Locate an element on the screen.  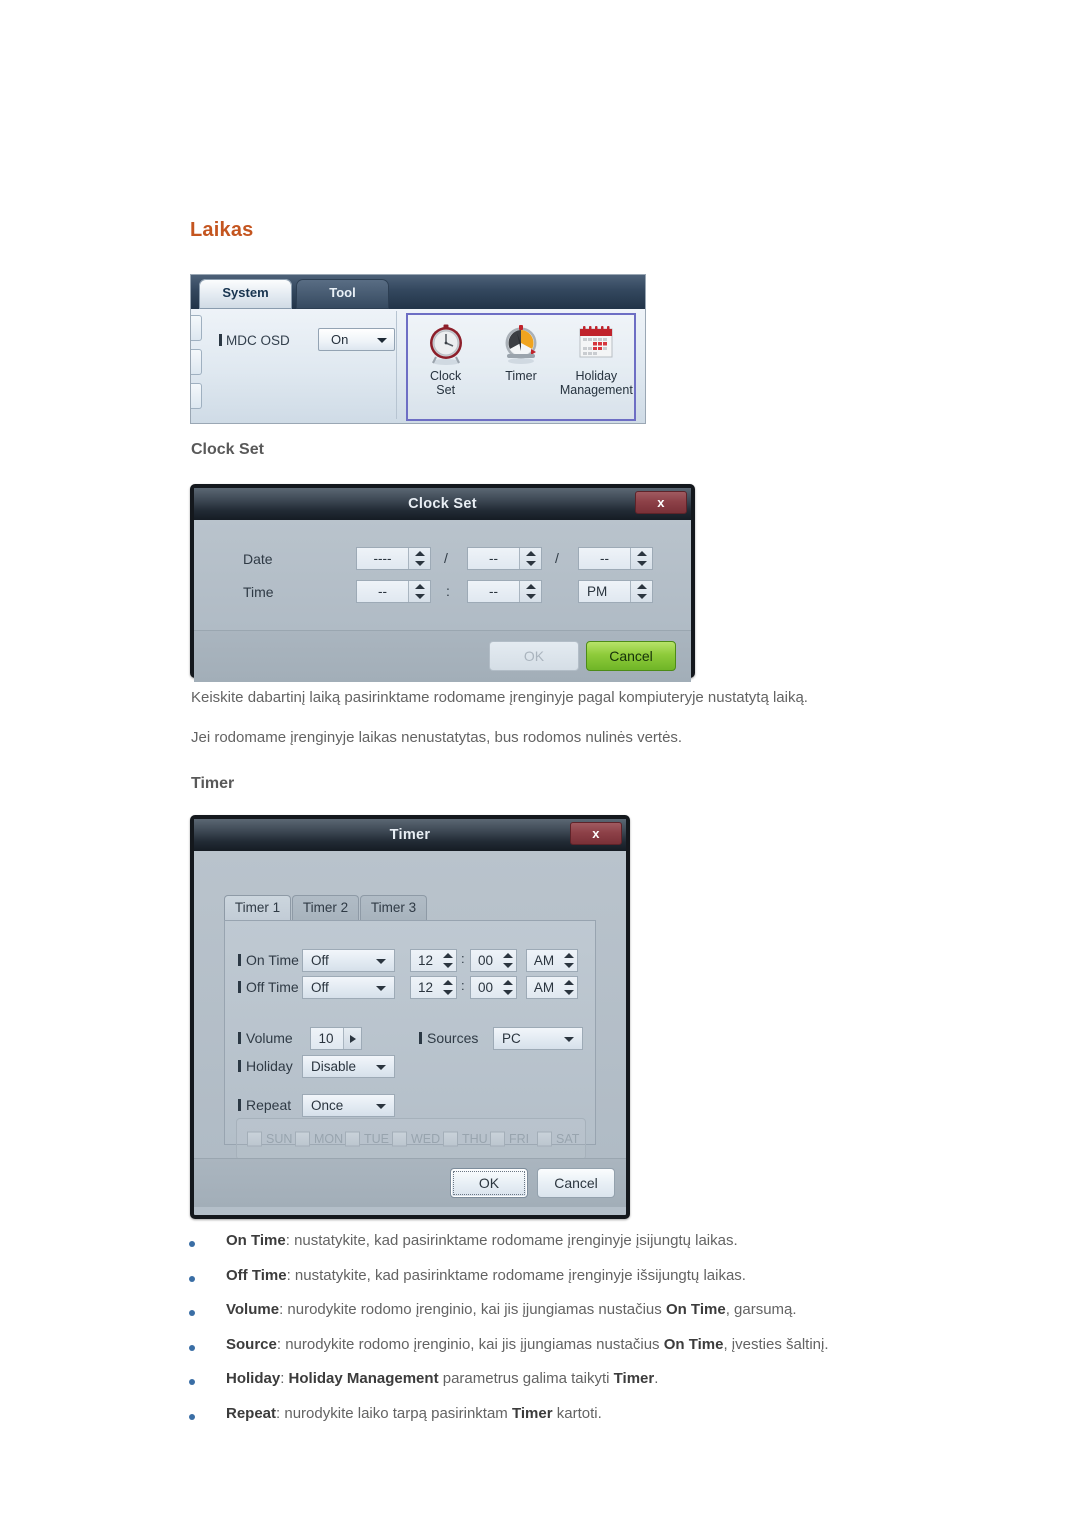
time-minute-spinner: -- is located at coordinates (504, 591).